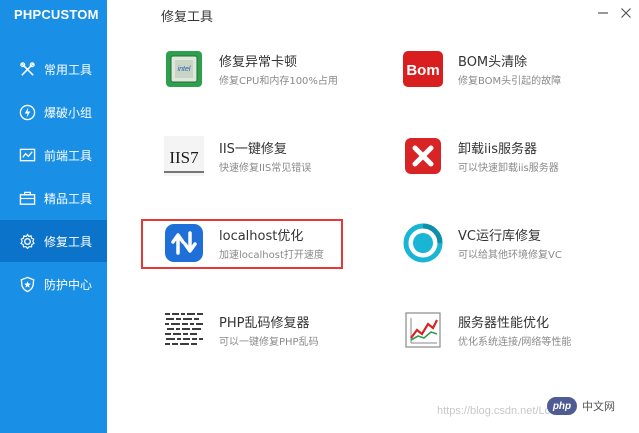 The width and height of the screenshot is (639, 433). I want to click on garbled-text-icon, so click(184, 330).